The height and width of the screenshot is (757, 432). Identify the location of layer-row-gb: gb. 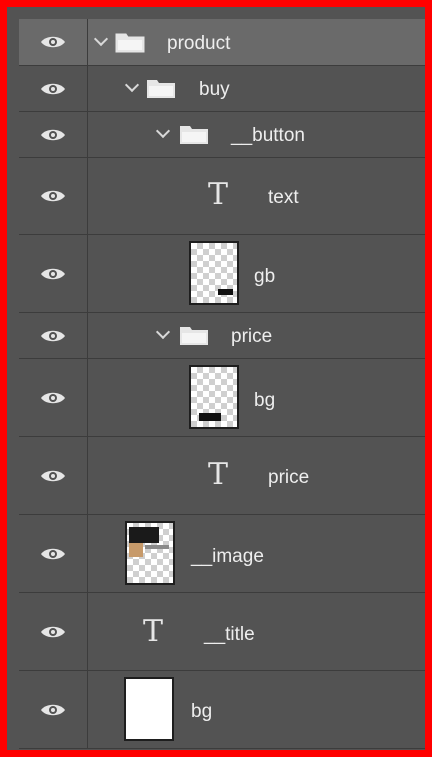
(222, 274).